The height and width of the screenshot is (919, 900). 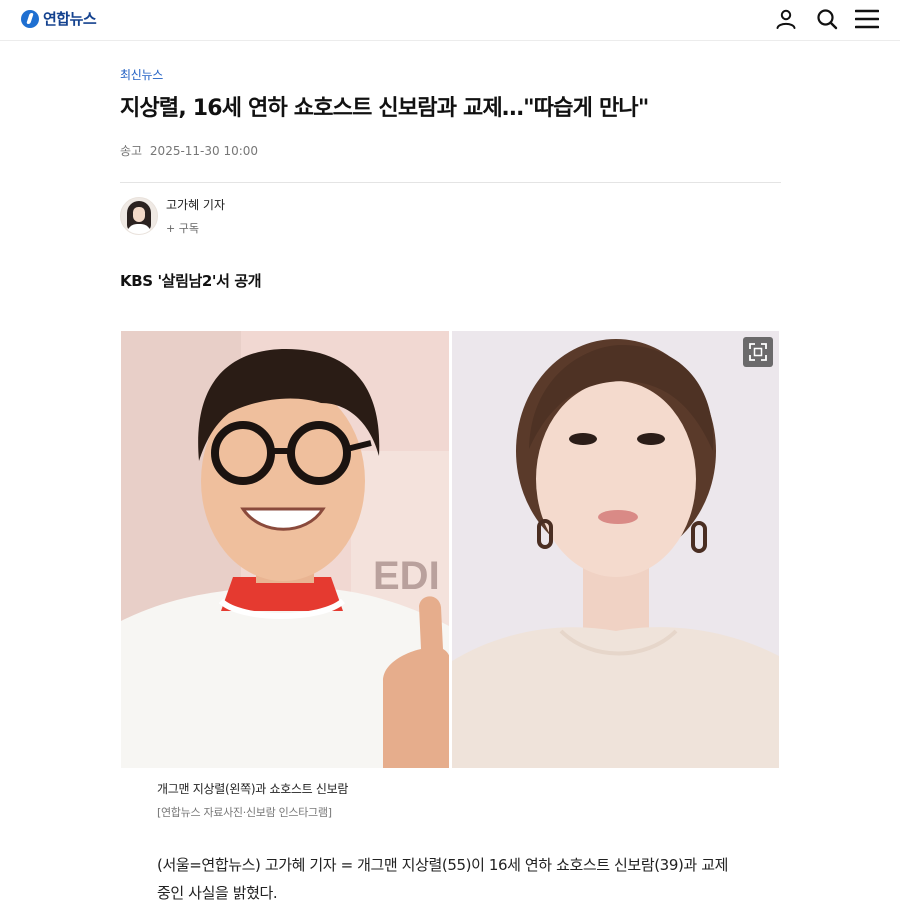 I want to click on subscribe-button: + 구독, so click(x=182, y=228).